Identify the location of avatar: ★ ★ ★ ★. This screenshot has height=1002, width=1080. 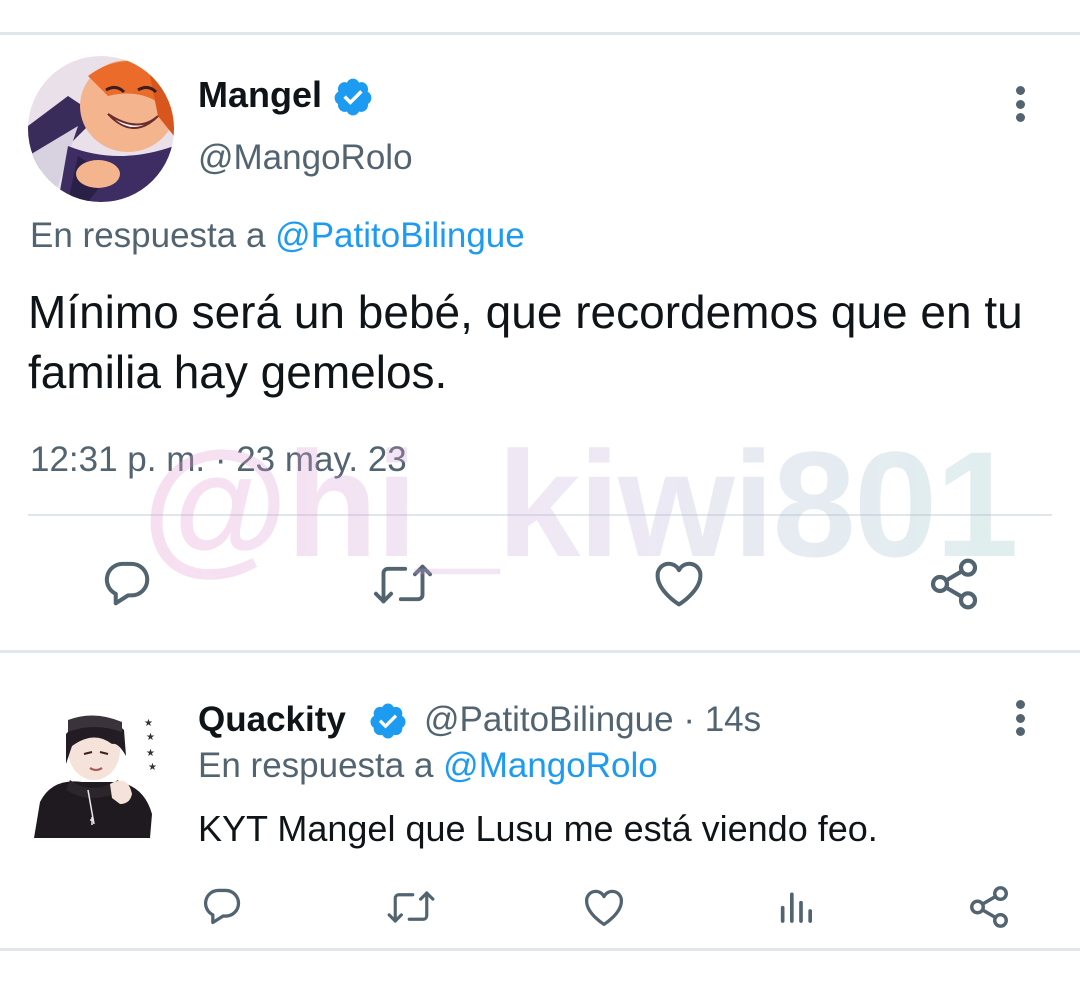
(95, 771).